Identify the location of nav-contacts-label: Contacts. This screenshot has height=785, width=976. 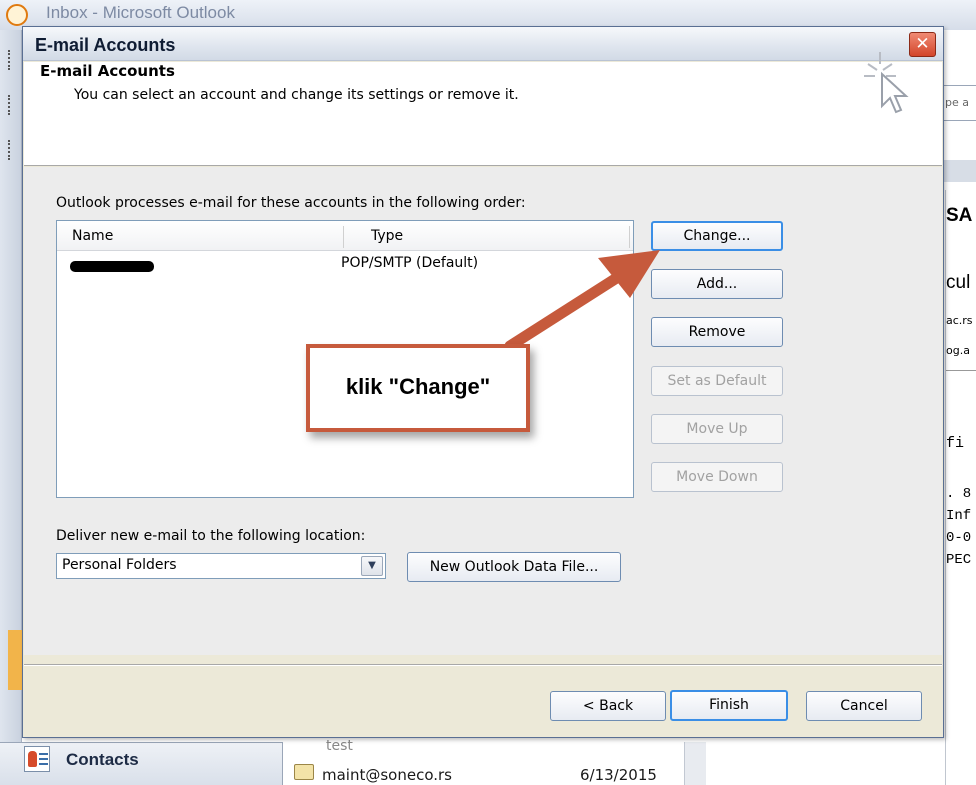
(102, 759).